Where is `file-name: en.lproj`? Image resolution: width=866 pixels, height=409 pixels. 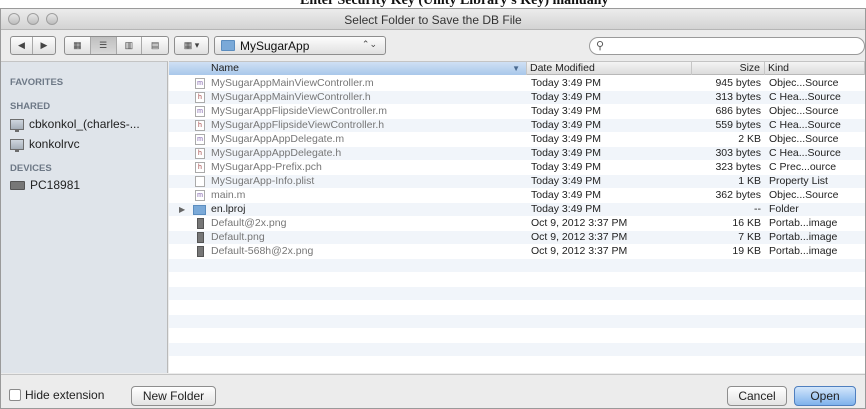 file-name: en.lproj is located at coordinates (228, 209).